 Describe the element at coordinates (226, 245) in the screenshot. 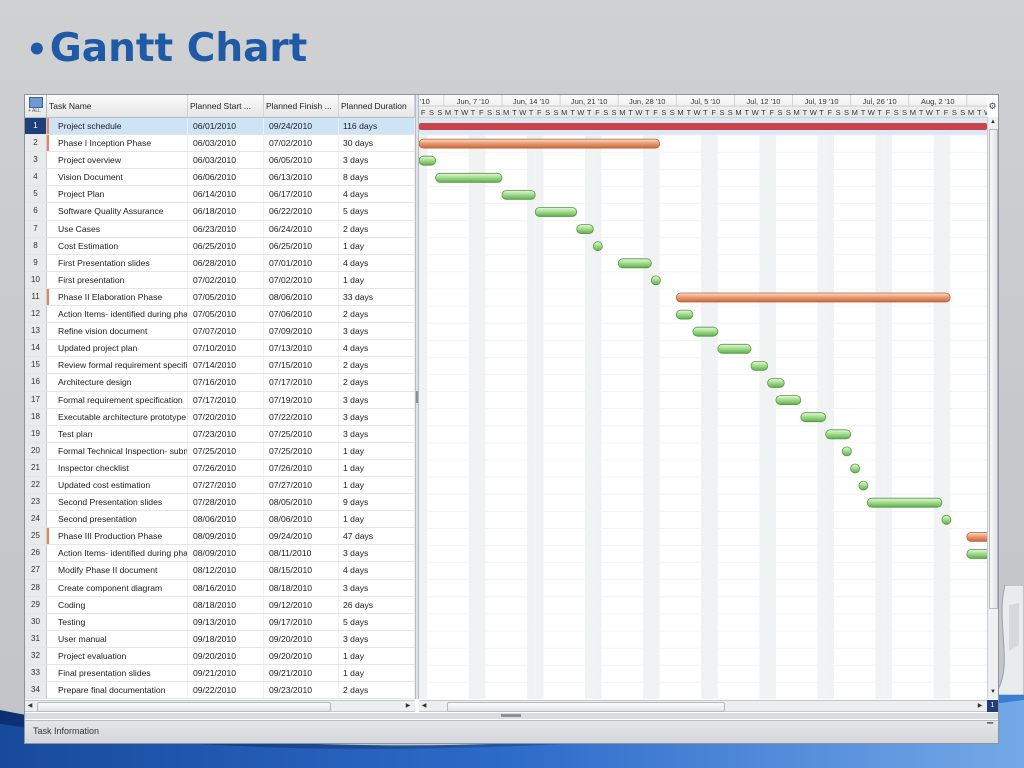

I see `planned-start-cell: 06/25/2010` at that location.